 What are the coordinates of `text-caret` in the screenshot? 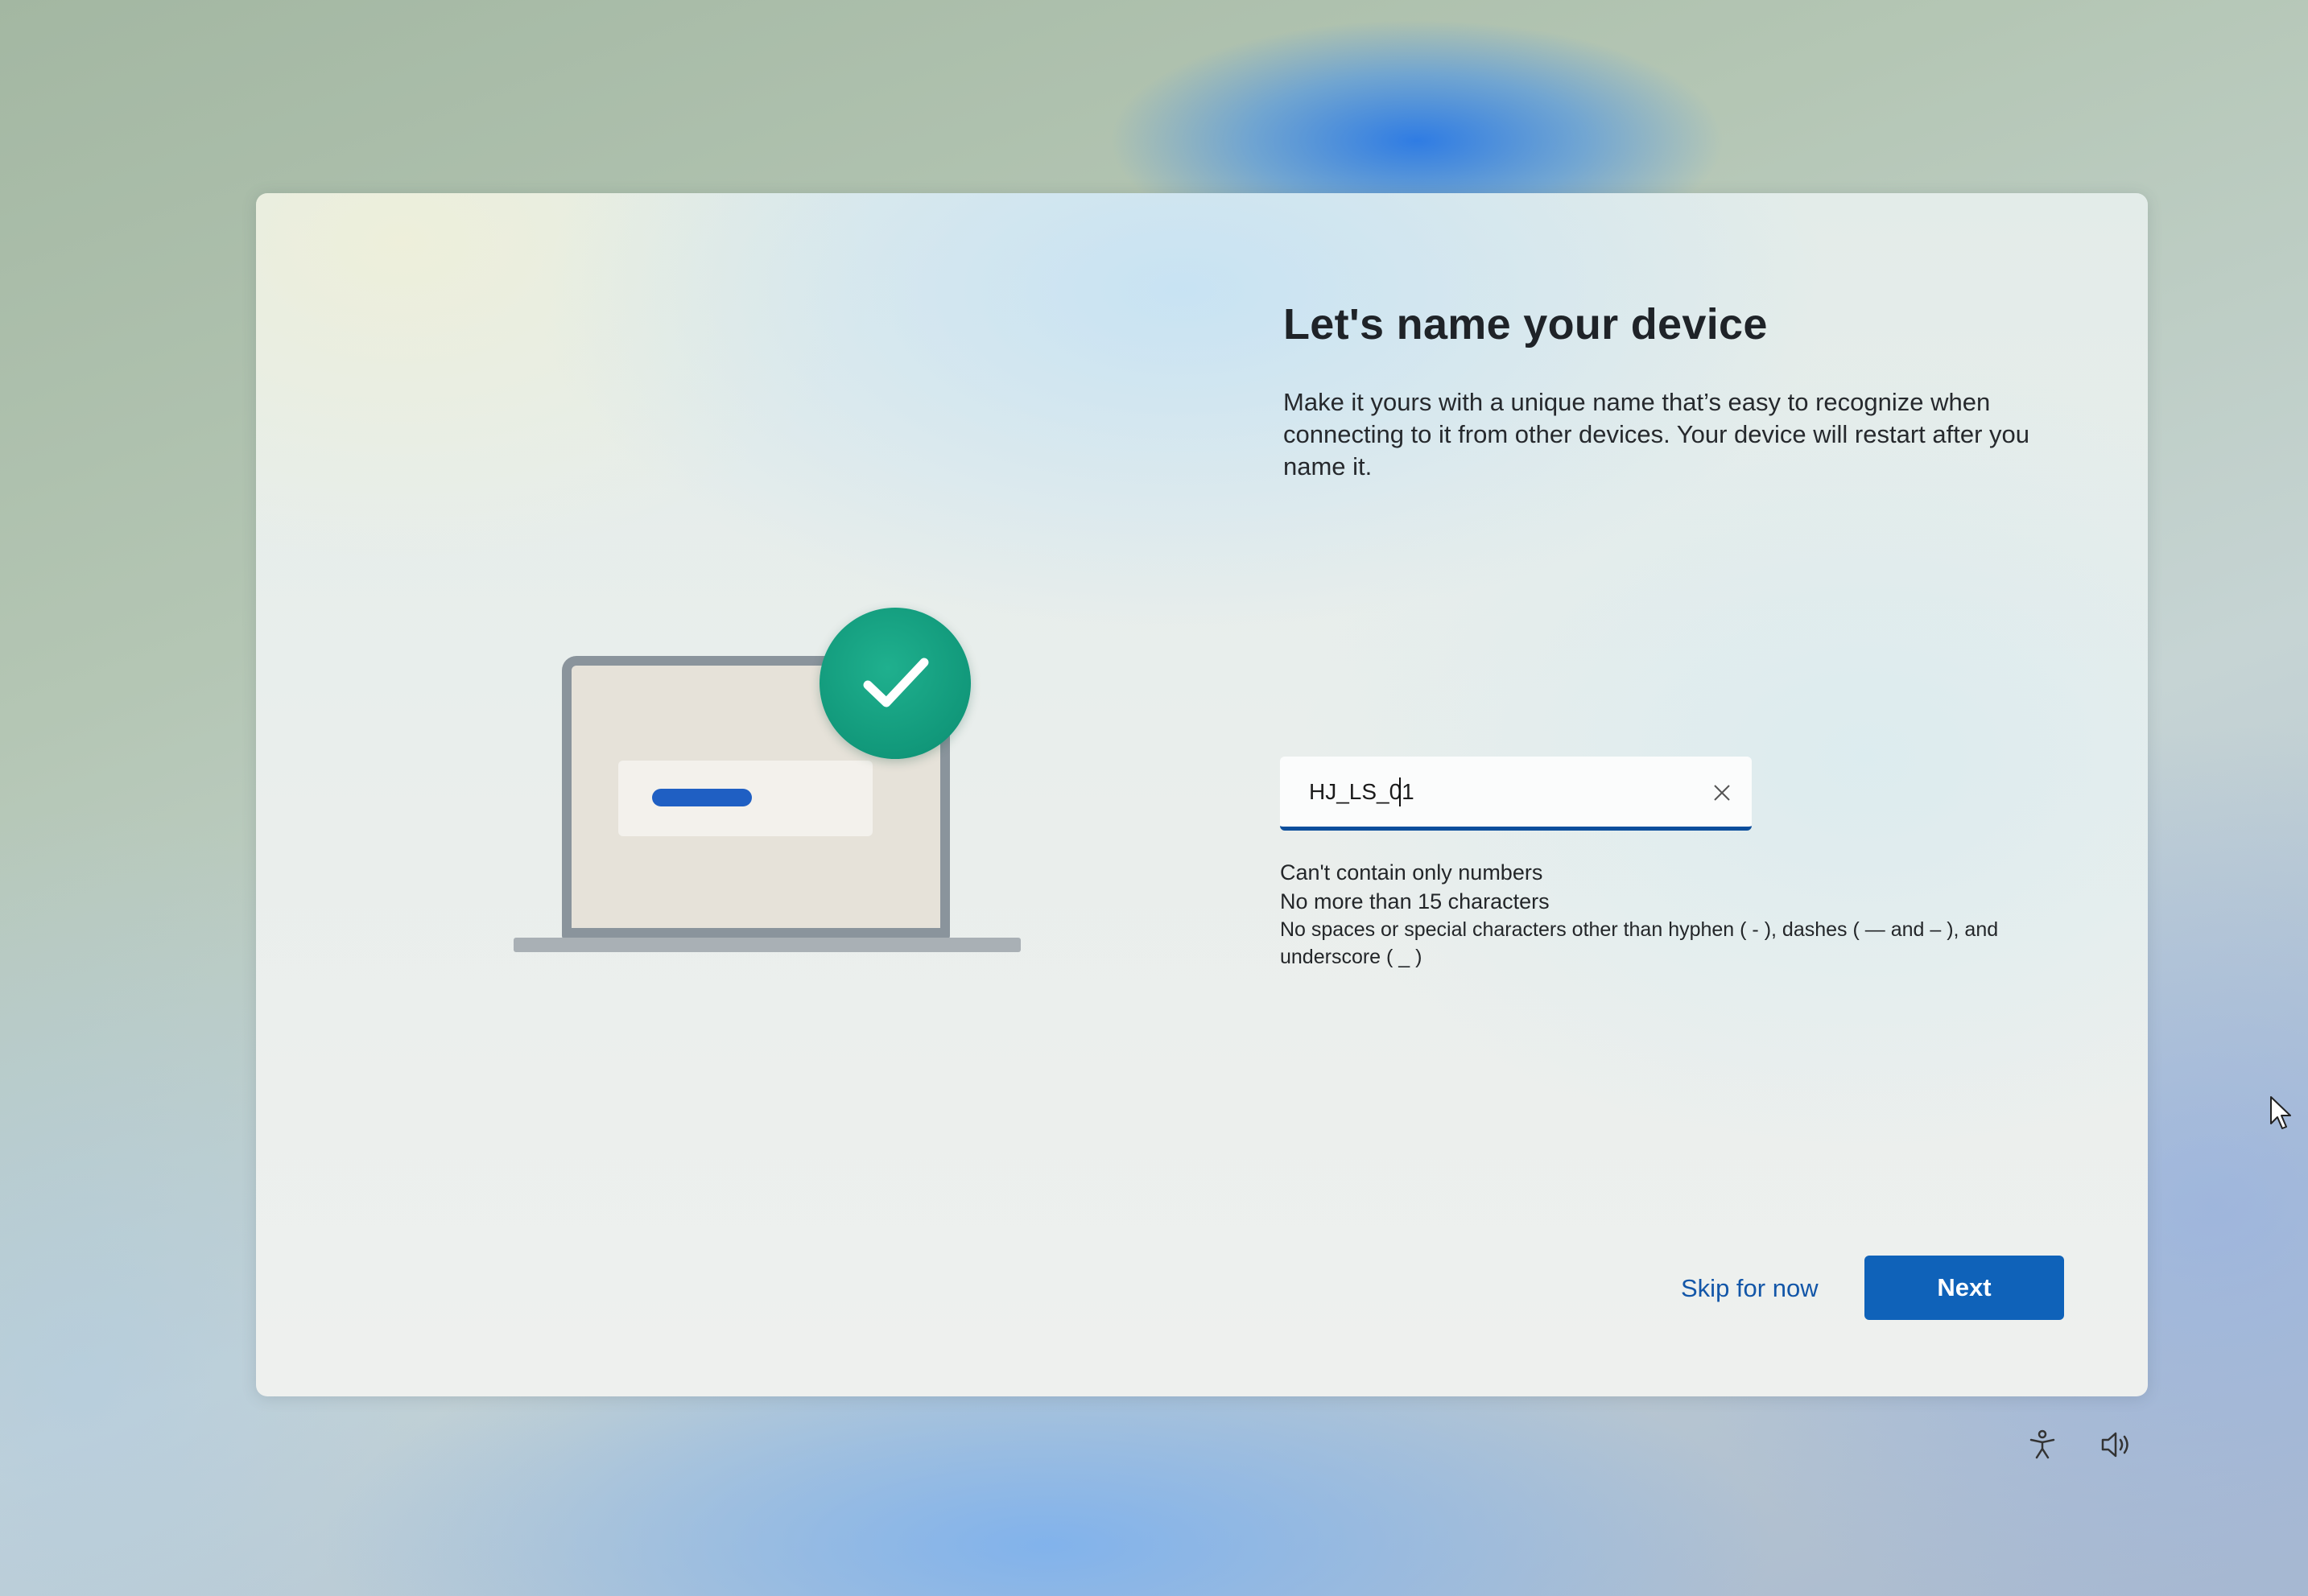 It's located at (1400, 791).